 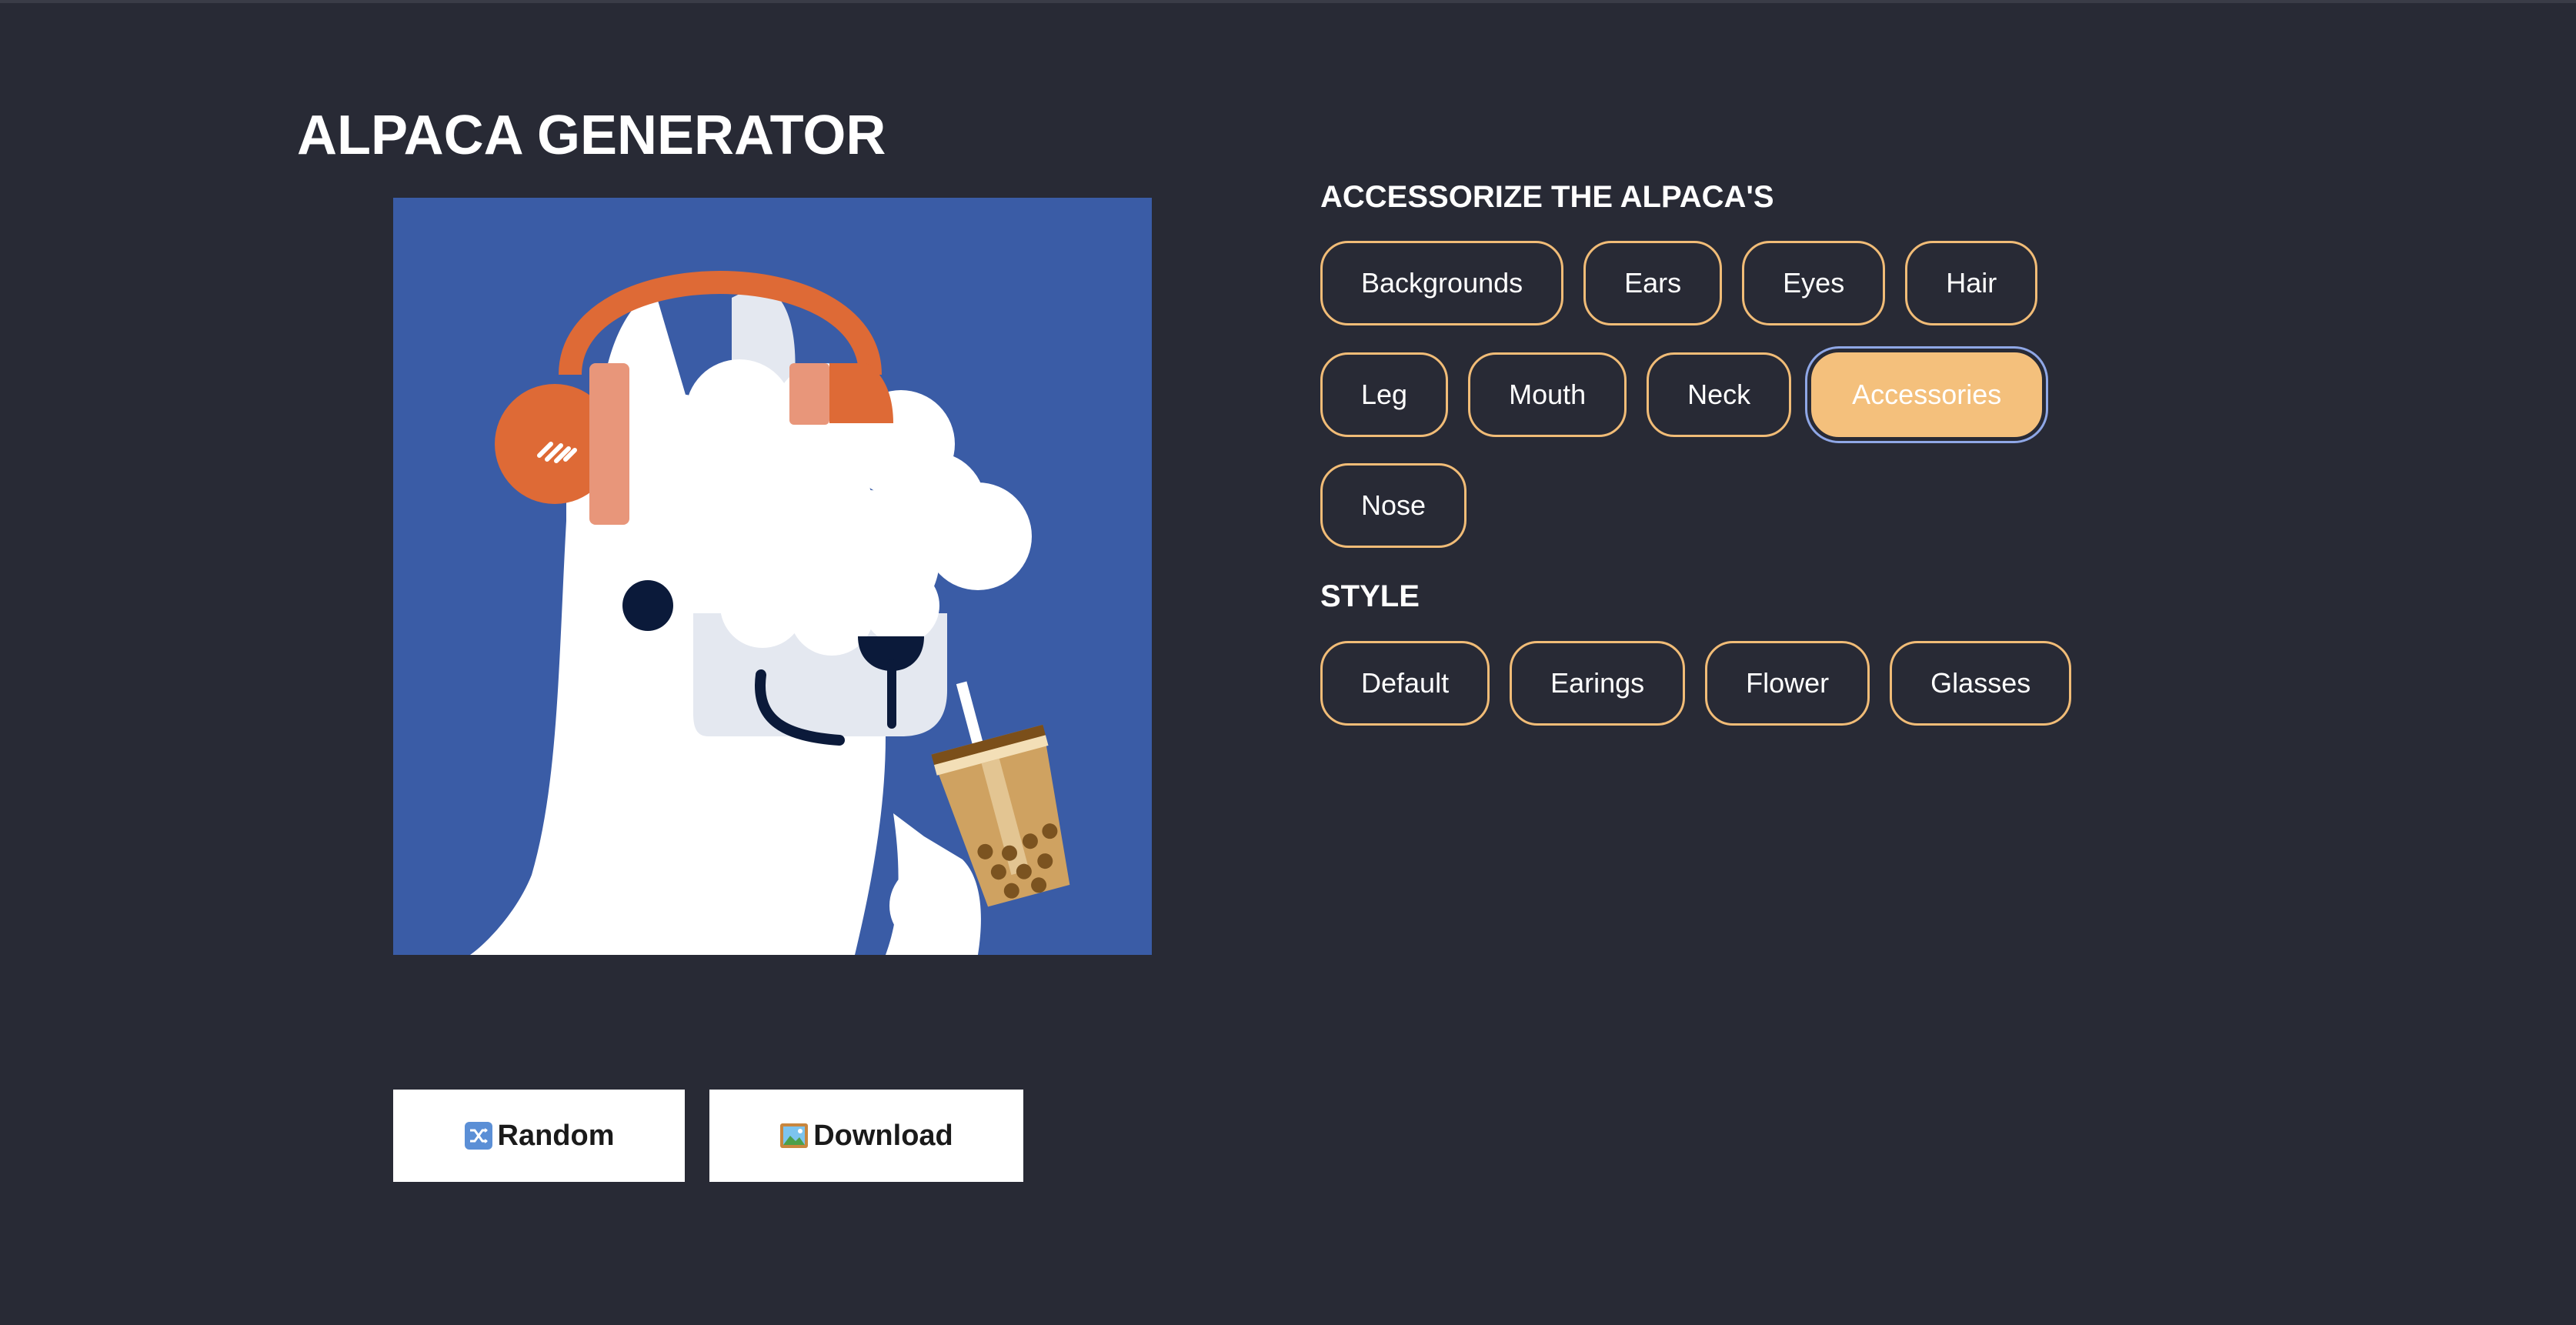 I want to click on chip-style-earings: Earings, so click(x=1598, y=683).